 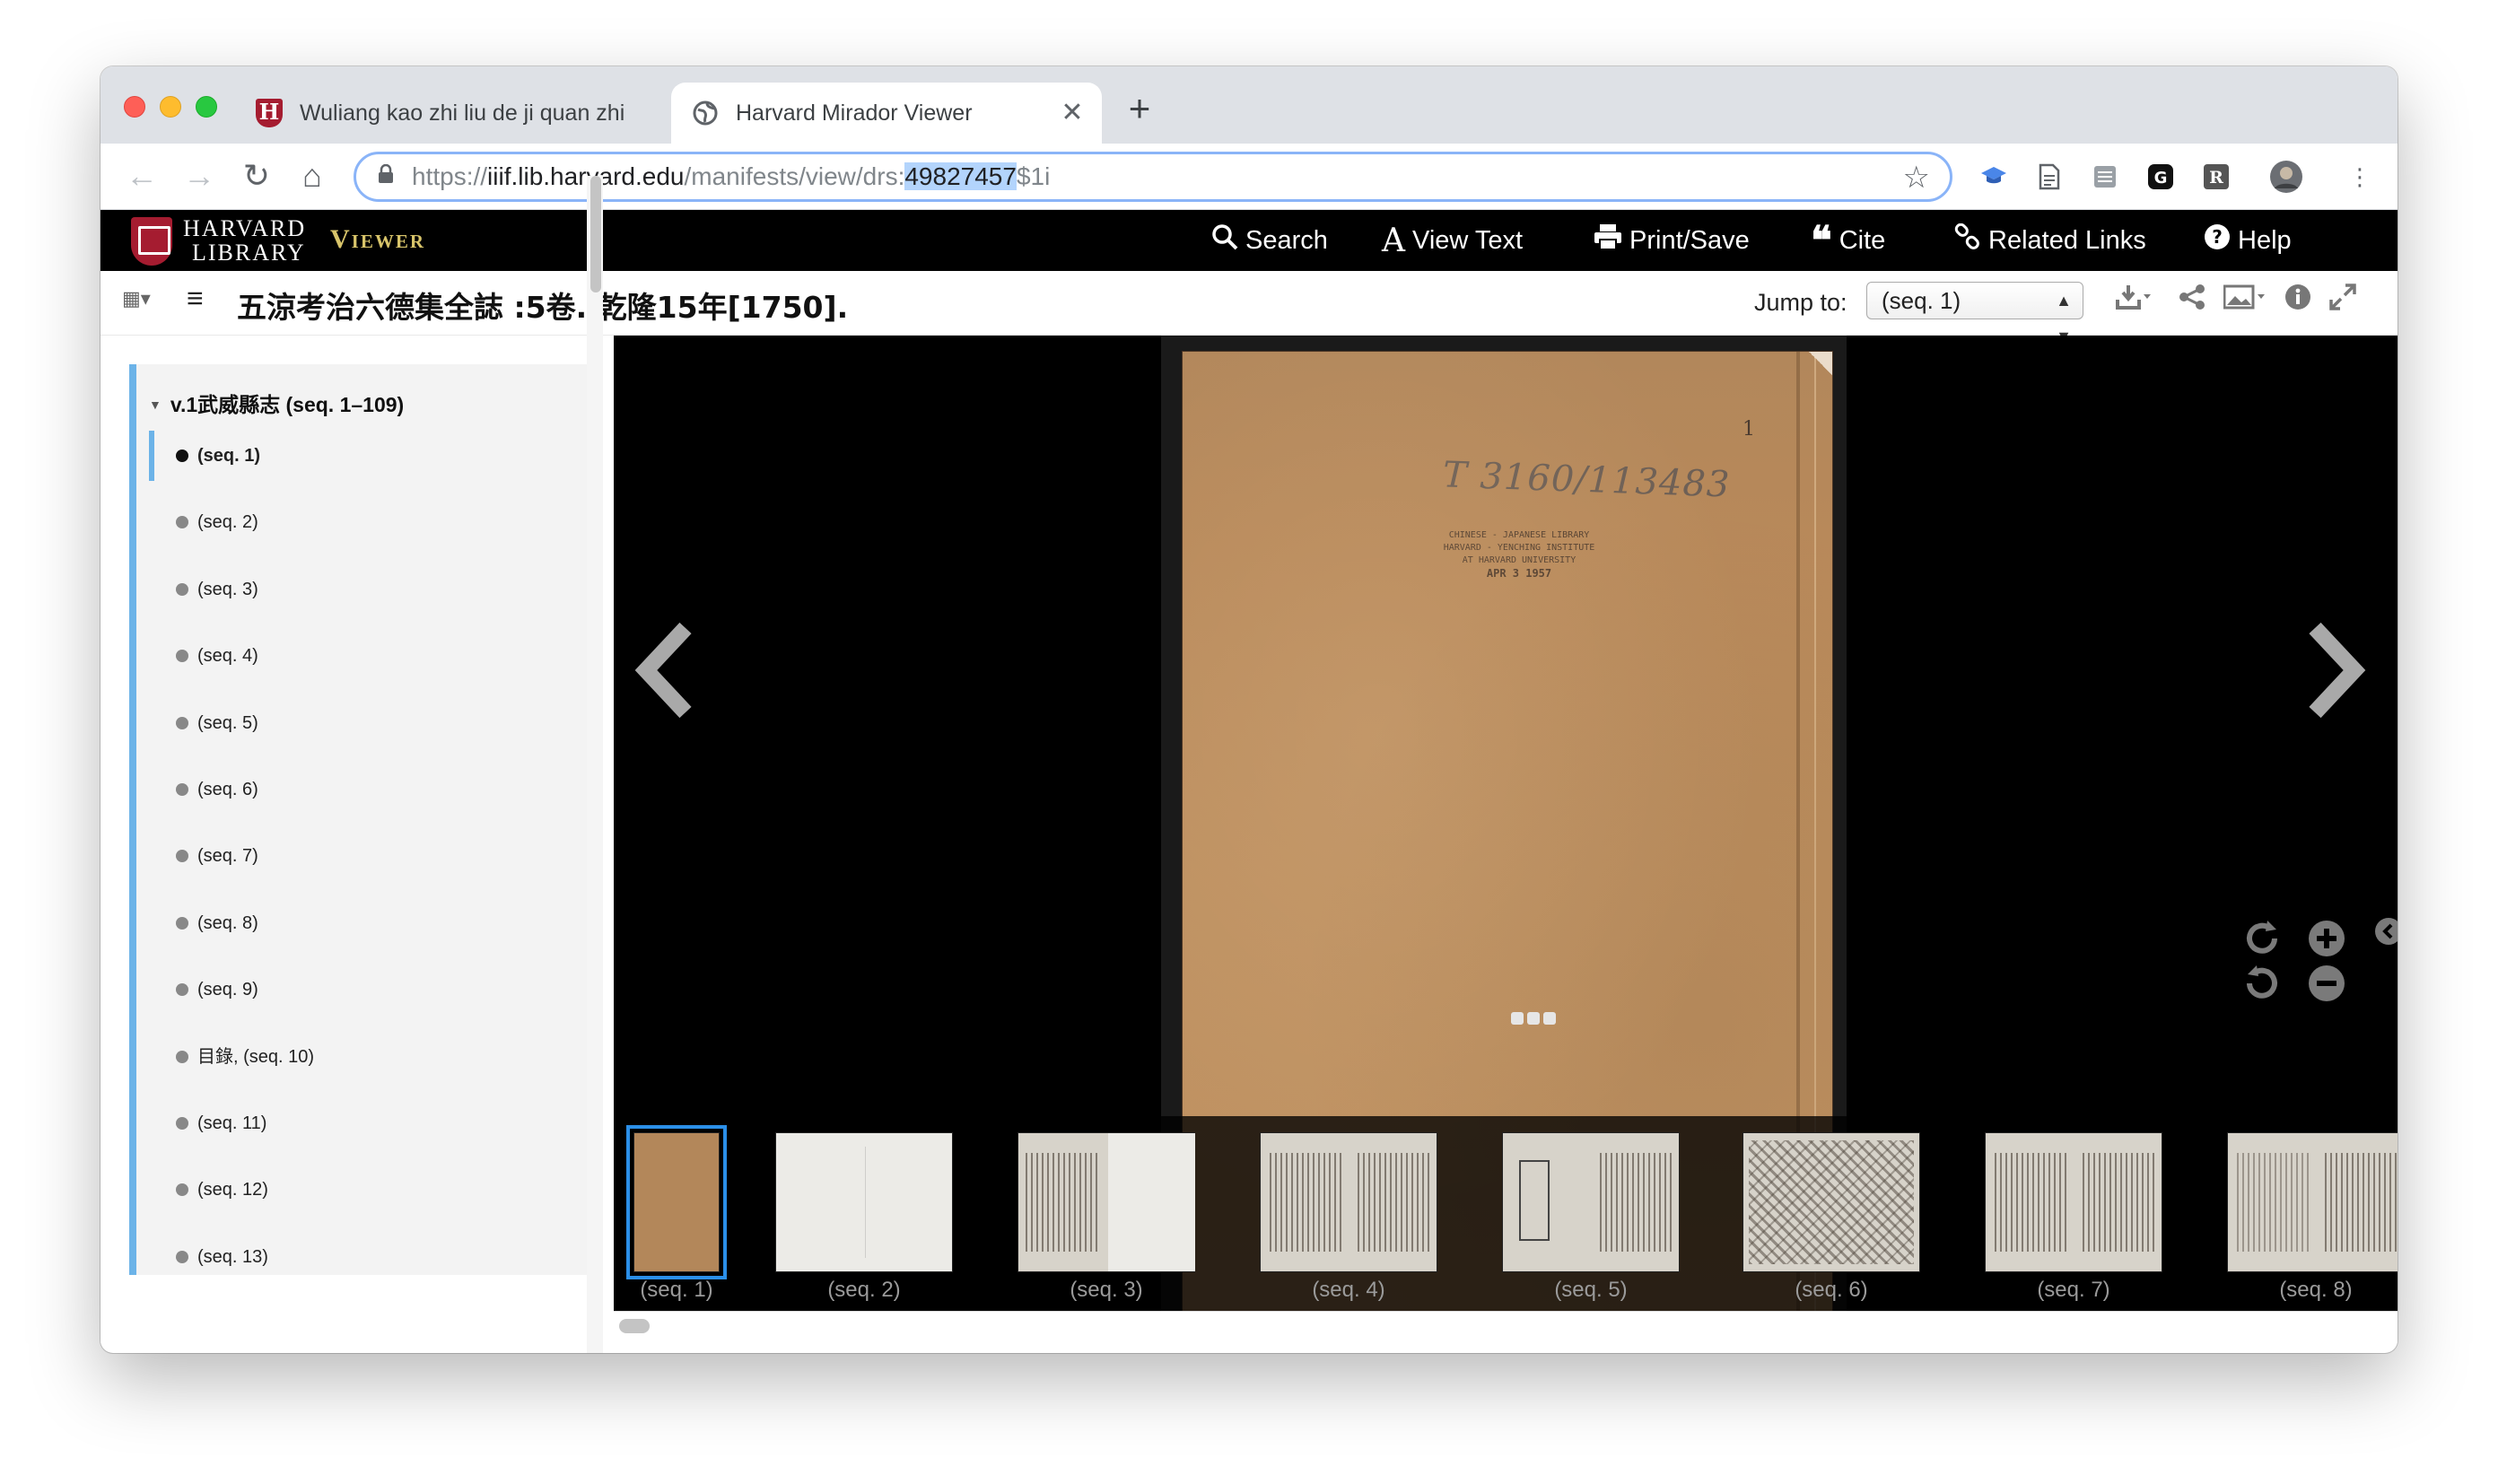 What do you see at coordinates (365, 1253) in the screenshot?
I see `toc-item: (seq. 13)` at bounding box center [365, 1253].